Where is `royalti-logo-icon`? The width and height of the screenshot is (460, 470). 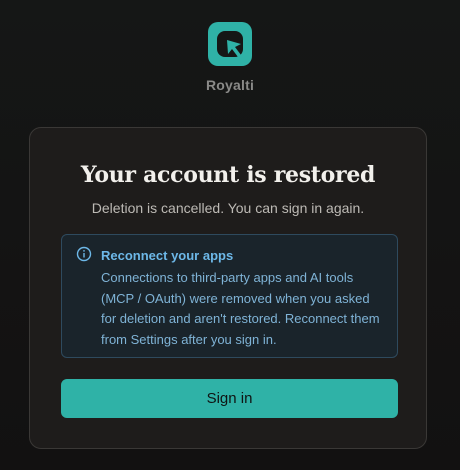 royalti-logo-icon is located at coordinates (230, 44).